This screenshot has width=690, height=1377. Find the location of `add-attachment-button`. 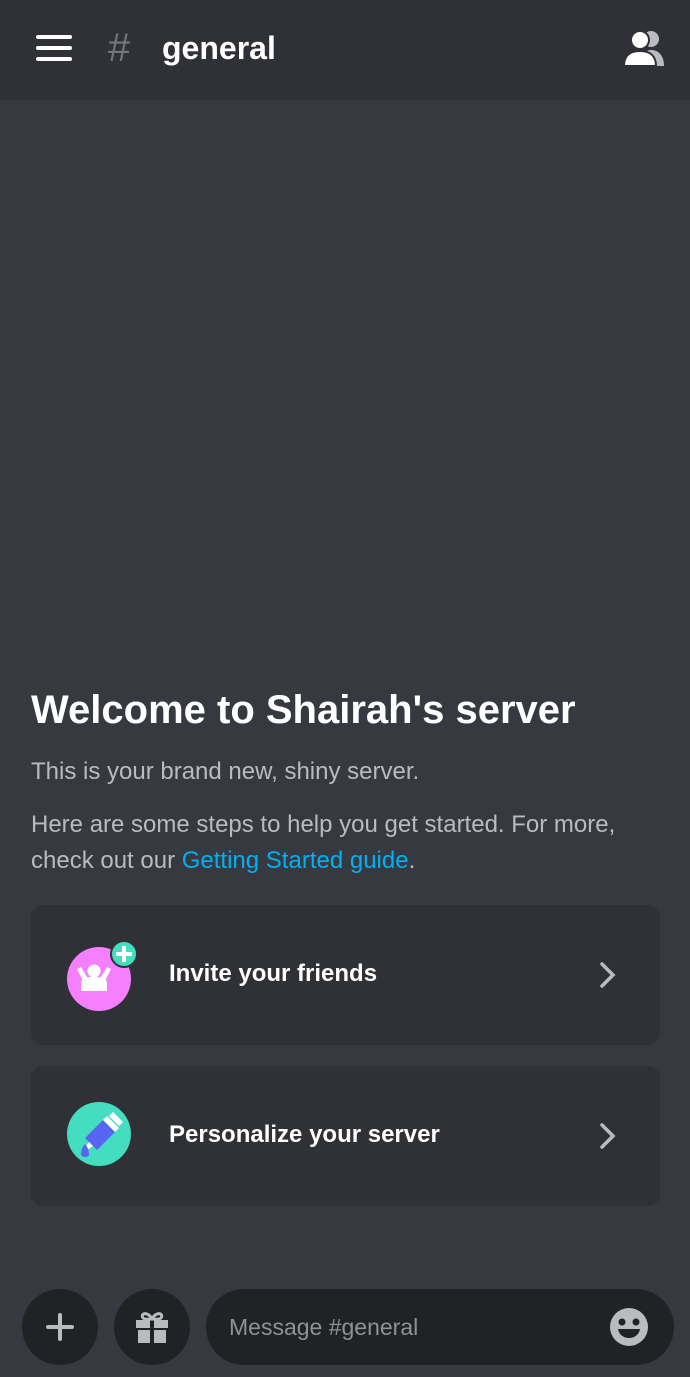

add-attachment-button is located at coordinates (60, 1327).